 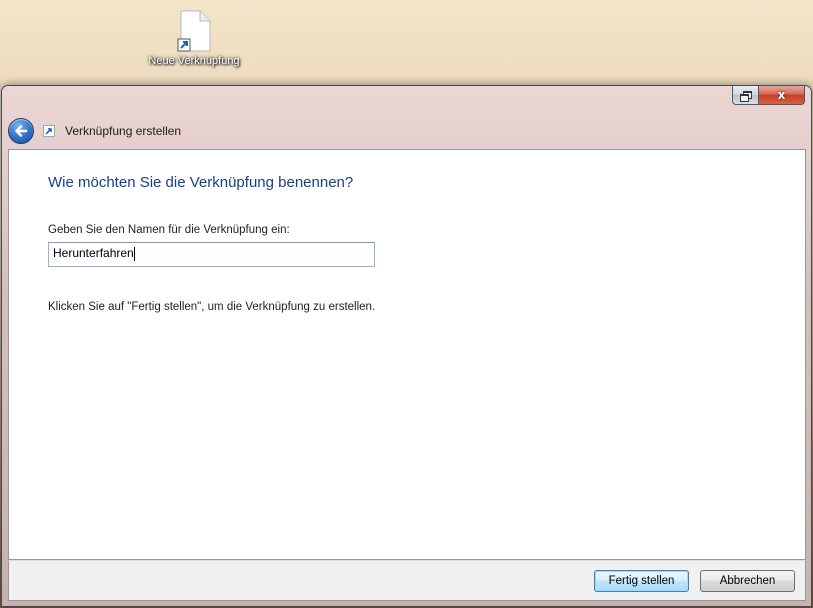 I want to click on text-caret, so click(x=134, y=253).